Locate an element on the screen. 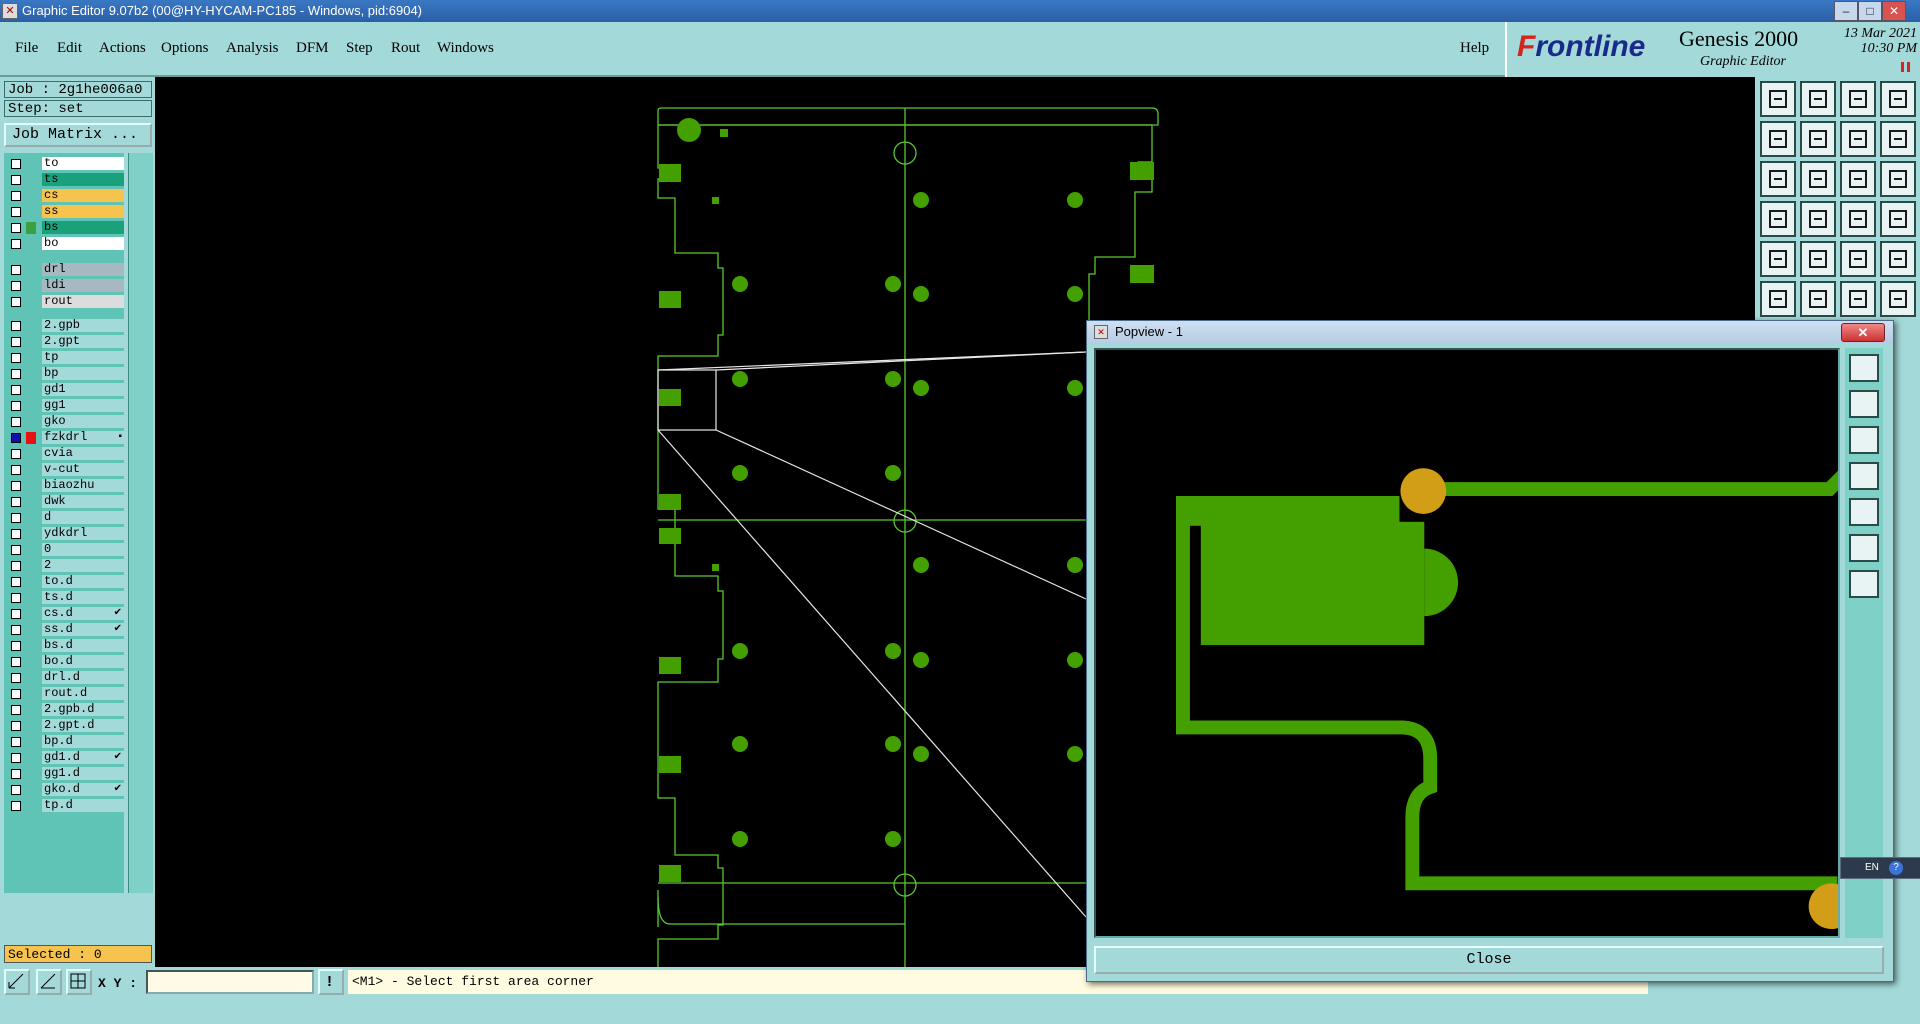 Image resolution: width=1920 pixels, height=1024 pixels. layer-name: 0 is located at coordinates (83, 549).